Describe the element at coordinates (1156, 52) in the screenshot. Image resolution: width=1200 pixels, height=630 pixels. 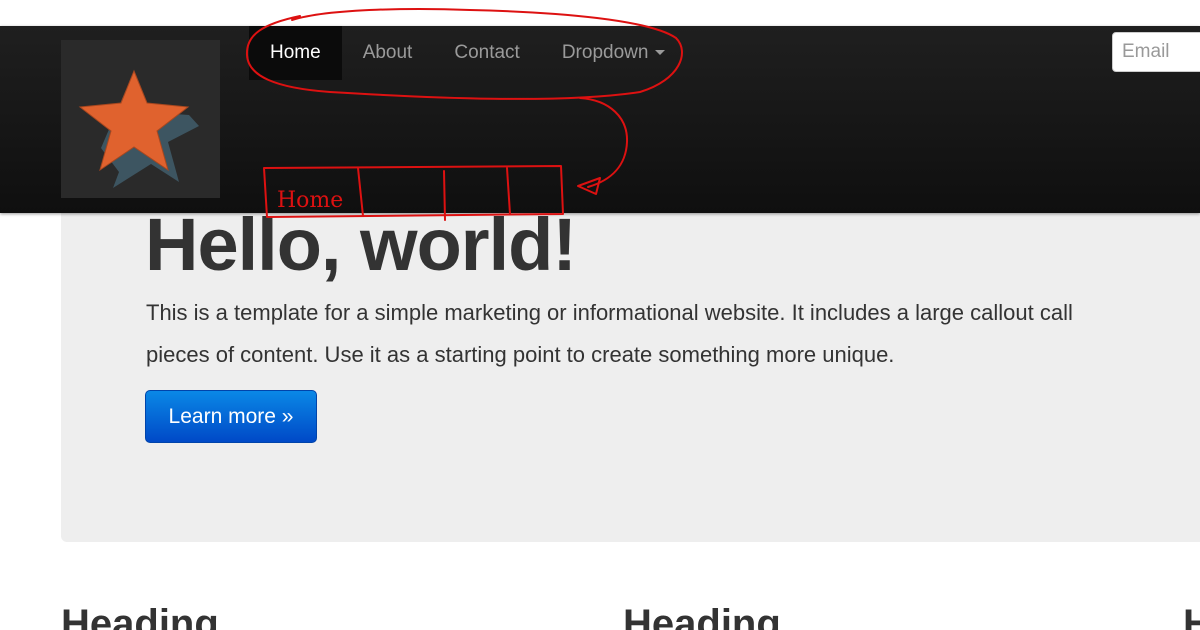
I see `email-input` at that location.